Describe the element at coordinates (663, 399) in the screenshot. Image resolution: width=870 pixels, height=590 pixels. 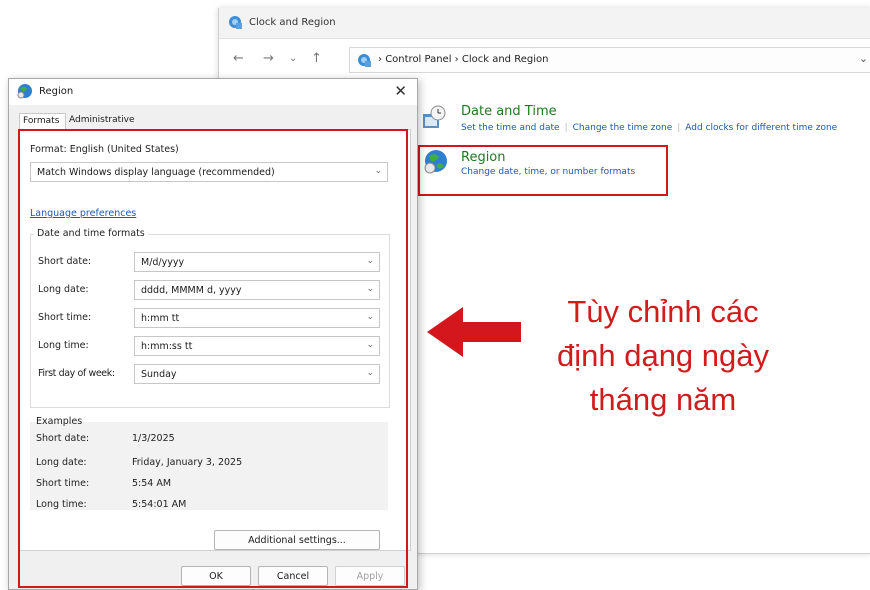
I see `annotation-line-3: tháng năm` at that location.